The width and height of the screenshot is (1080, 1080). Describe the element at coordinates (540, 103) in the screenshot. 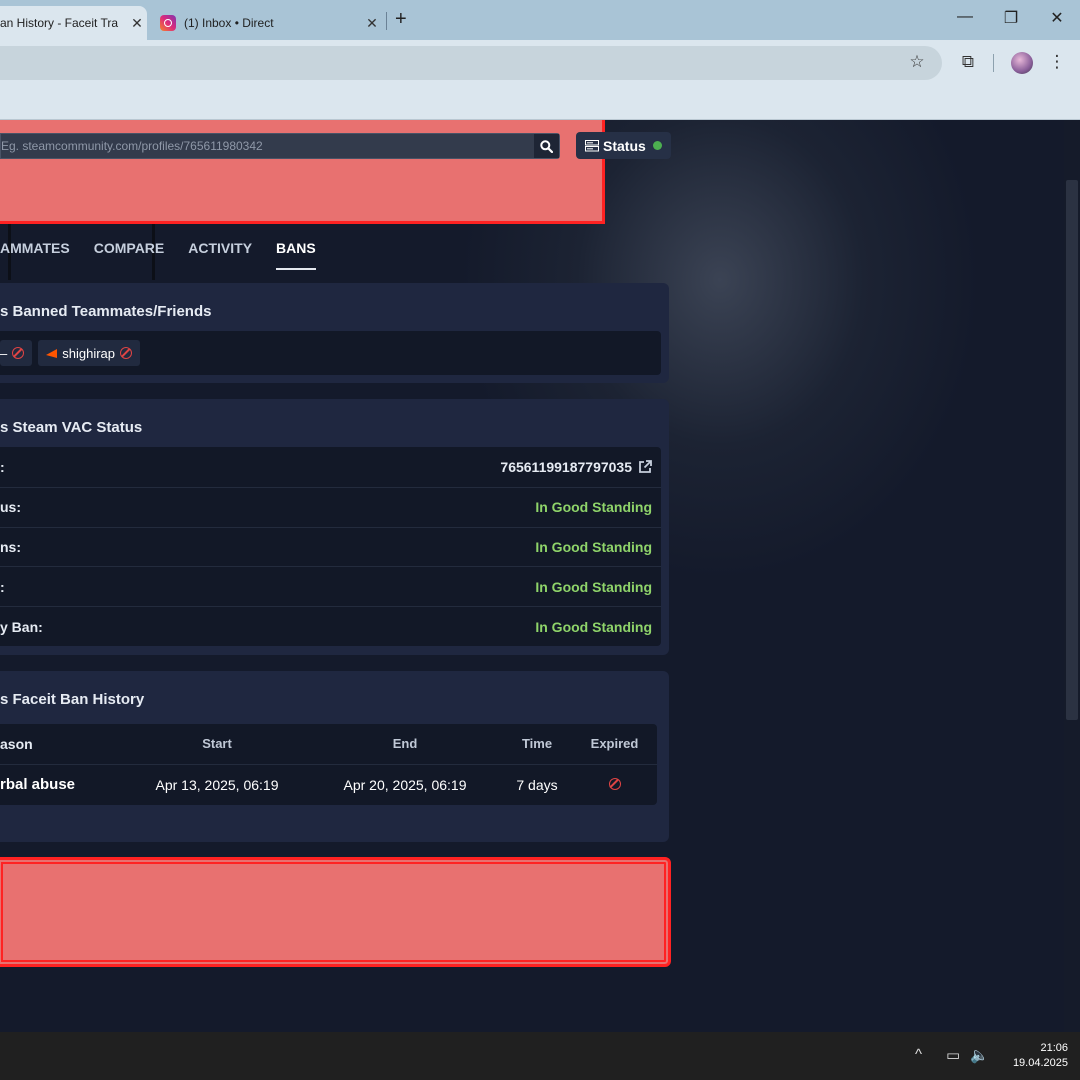

I see `bookmarks-bar` at that location.